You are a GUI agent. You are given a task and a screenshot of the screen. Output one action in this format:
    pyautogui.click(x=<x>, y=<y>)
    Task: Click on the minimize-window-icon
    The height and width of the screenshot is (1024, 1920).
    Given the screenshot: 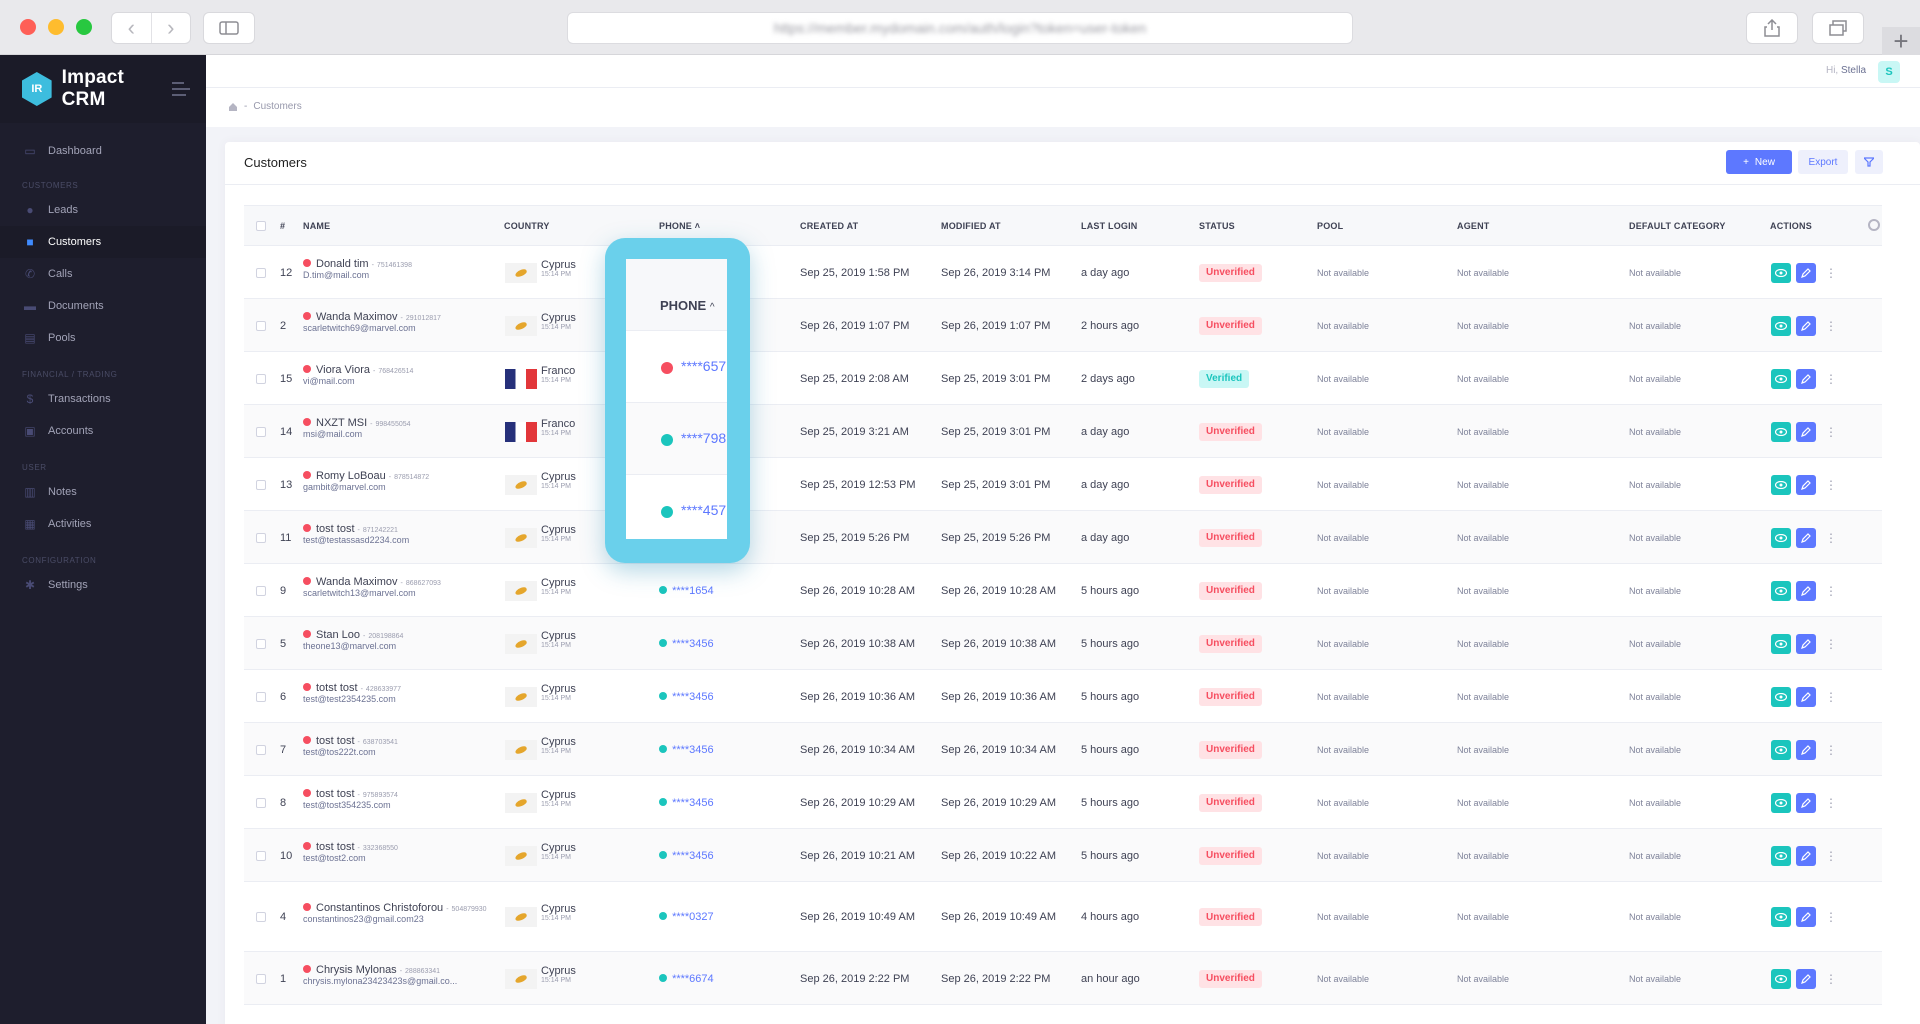 What is the action you would take?
    pyautogui.click(x=56, y=27)
    